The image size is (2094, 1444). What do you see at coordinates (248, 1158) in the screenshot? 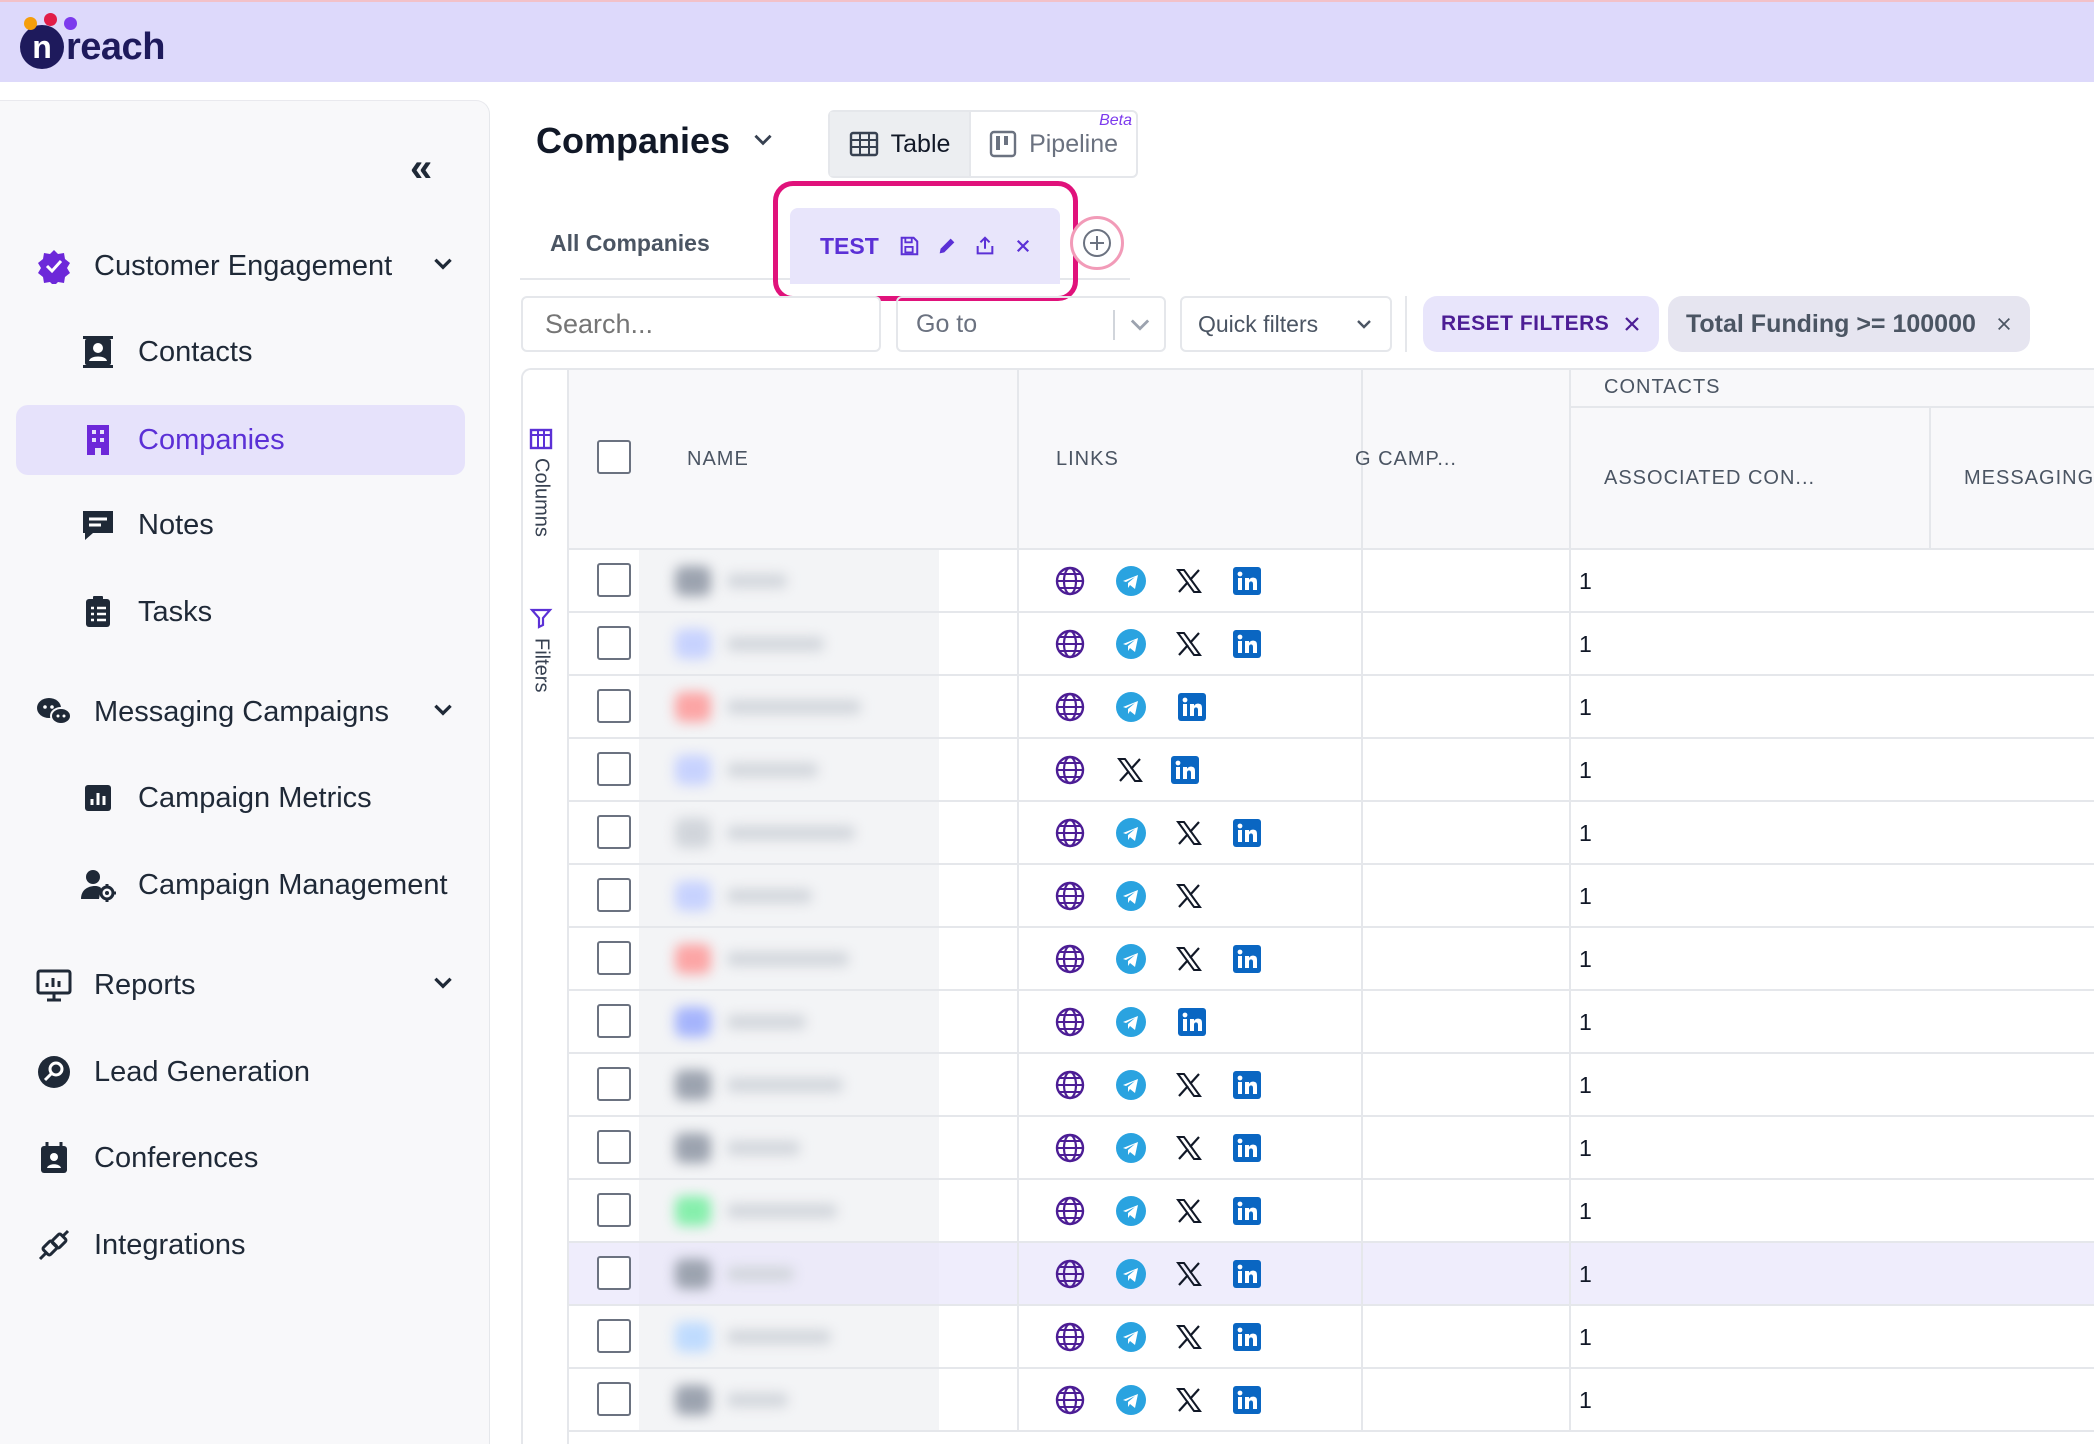
I see `sidebar-item-conferences: Conferences` at bounding box center [248, 1158].